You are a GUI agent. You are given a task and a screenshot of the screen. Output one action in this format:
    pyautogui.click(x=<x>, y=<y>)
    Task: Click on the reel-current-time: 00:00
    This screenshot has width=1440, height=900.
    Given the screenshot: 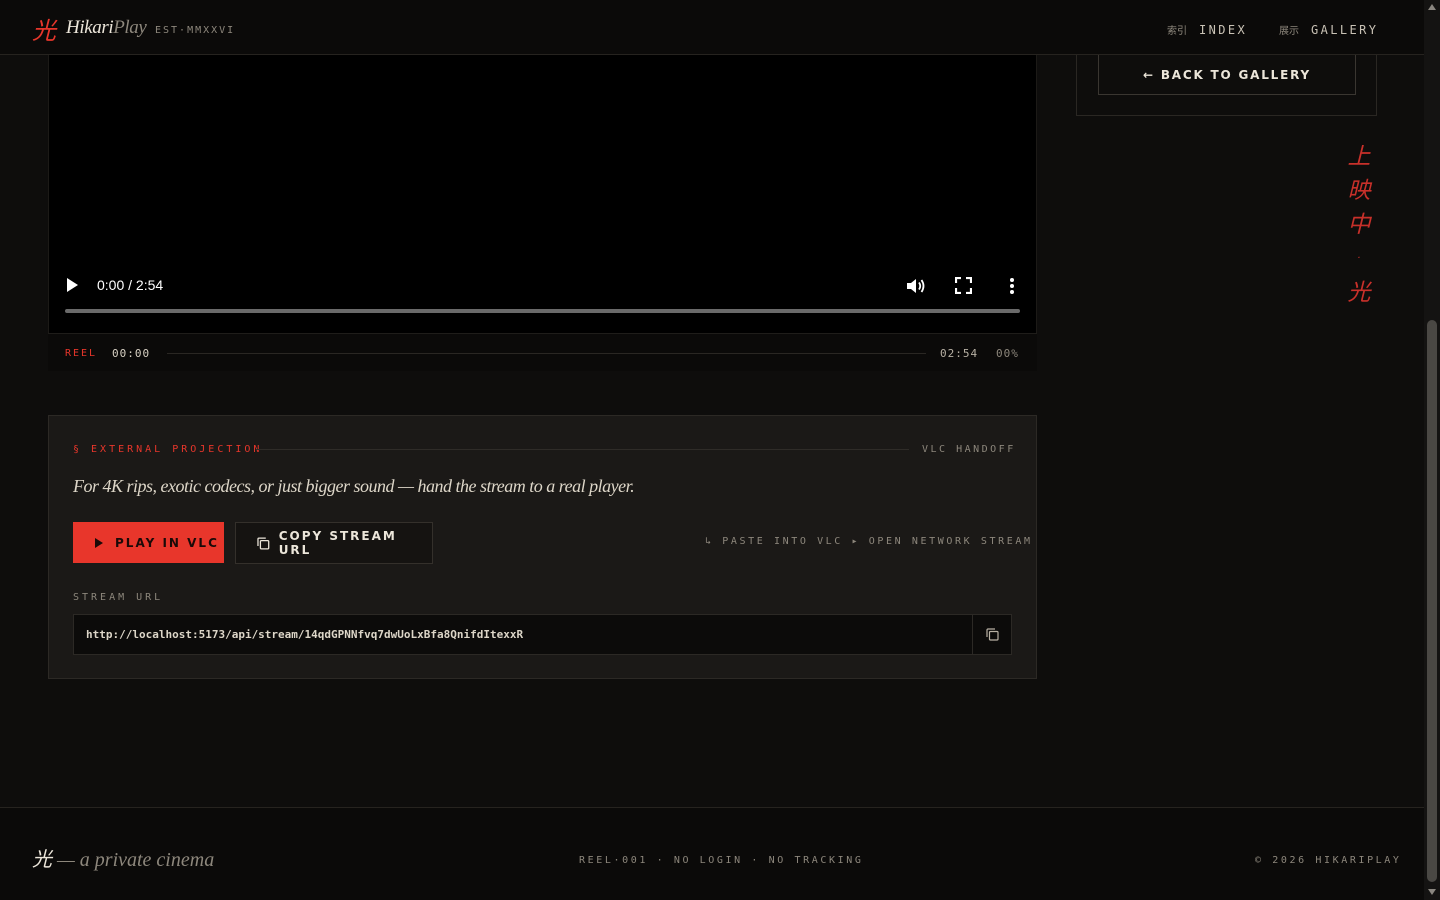 What is the action you would take?
    pyautogui.click(x=131, y=353)
    